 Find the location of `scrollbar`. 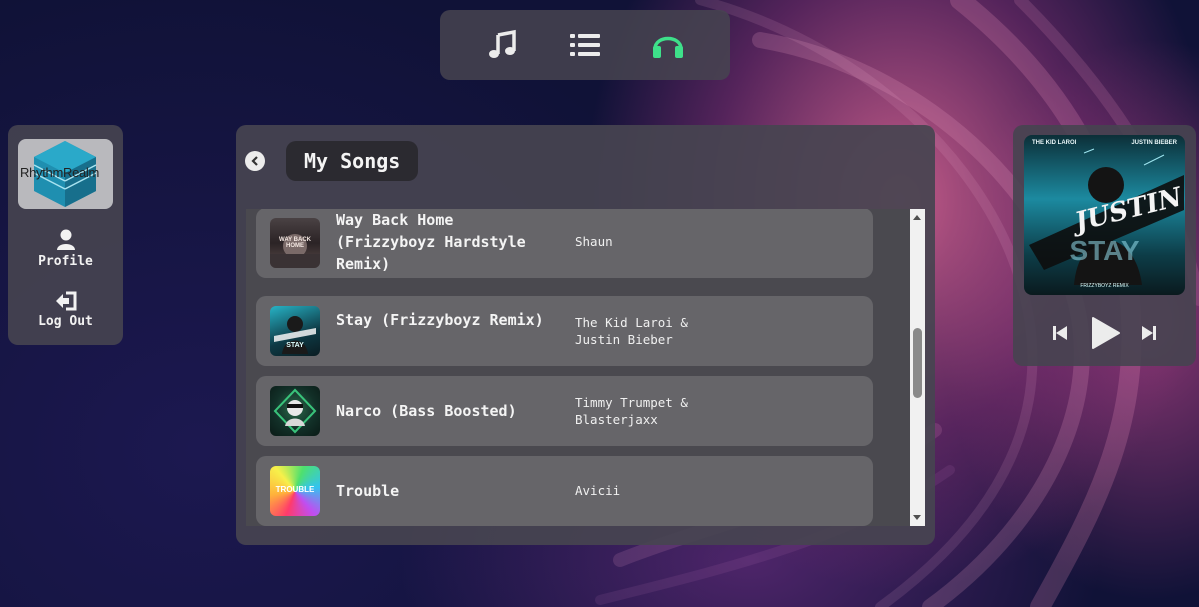

scrollbar is located at coordinates (917, 367).